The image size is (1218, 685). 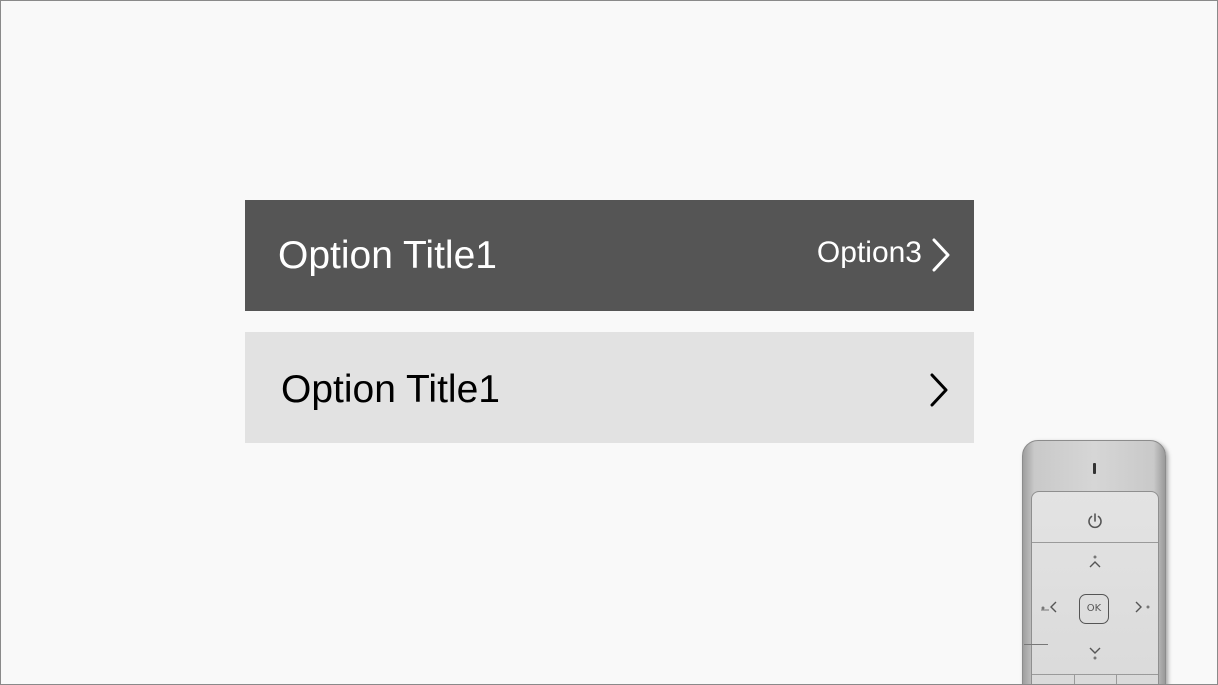 I want to click on remote-control-illustration: OK, so click(x=1095, y=562).